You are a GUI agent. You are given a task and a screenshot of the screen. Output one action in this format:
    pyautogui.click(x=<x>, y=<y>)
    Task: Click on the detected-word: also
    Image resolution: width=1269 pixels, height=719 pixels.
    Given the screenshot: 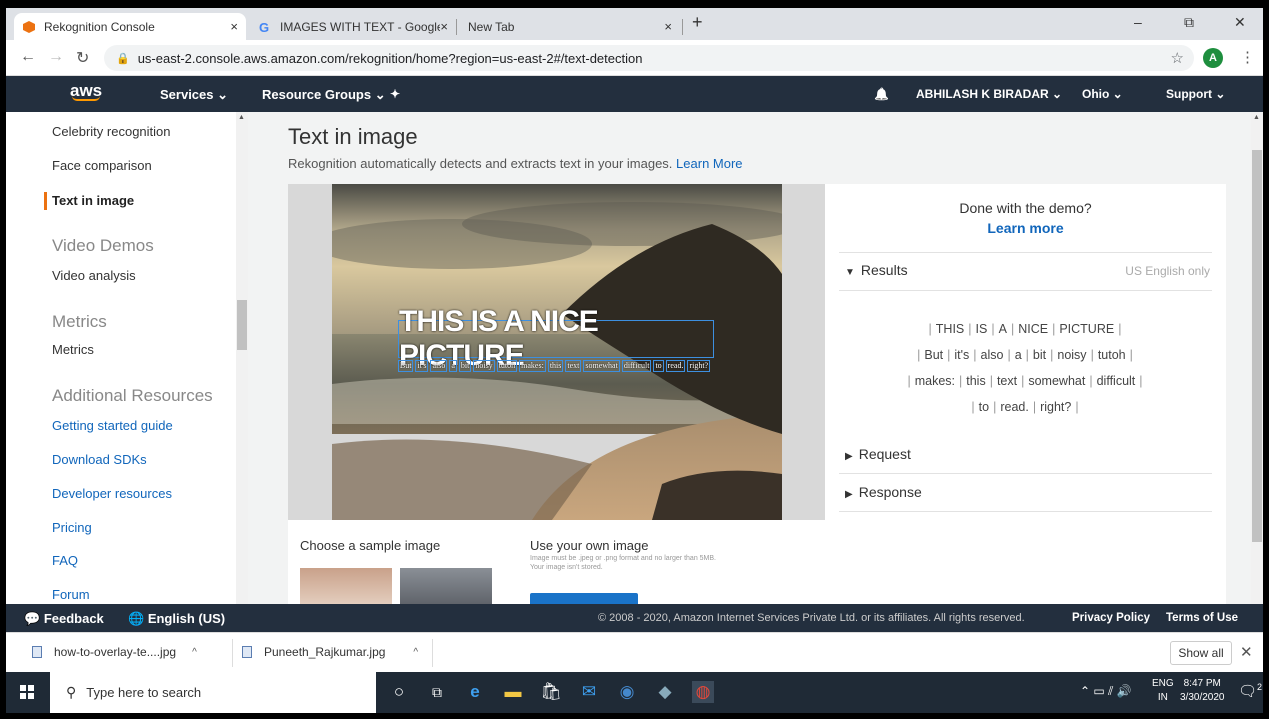 What is the action you would take?
    pyautogui.click(x=992, y=355)
    